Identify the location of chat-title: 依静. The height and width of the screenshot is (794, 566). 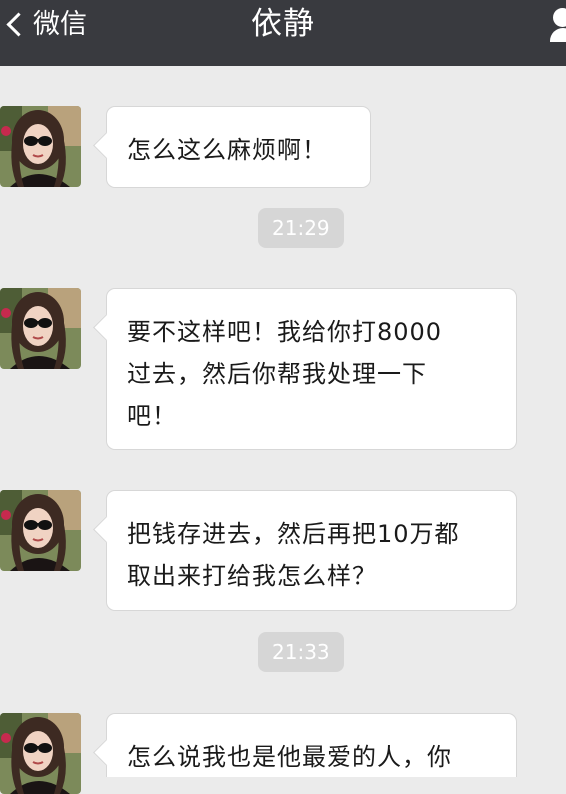
(283, 24).